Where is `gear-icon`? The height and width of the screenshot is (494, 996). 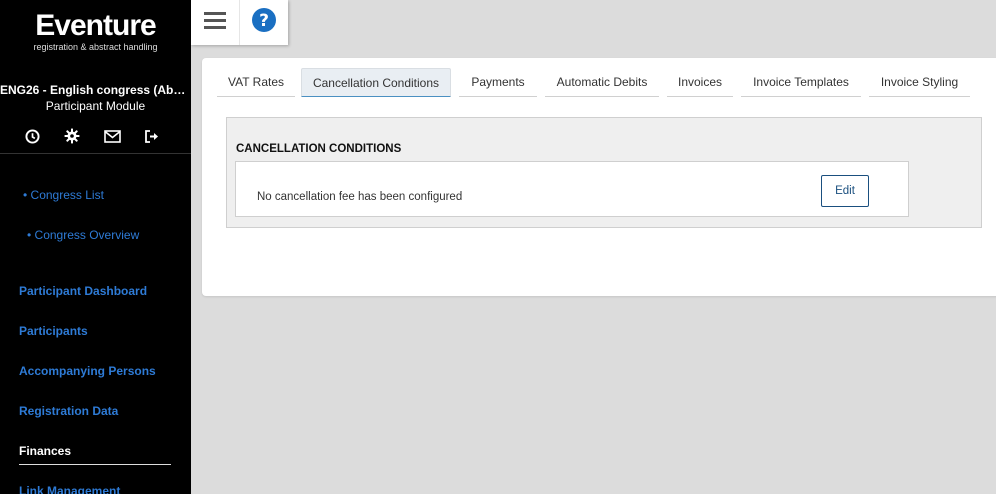 gear-icon is located at coordinates (72, 136).